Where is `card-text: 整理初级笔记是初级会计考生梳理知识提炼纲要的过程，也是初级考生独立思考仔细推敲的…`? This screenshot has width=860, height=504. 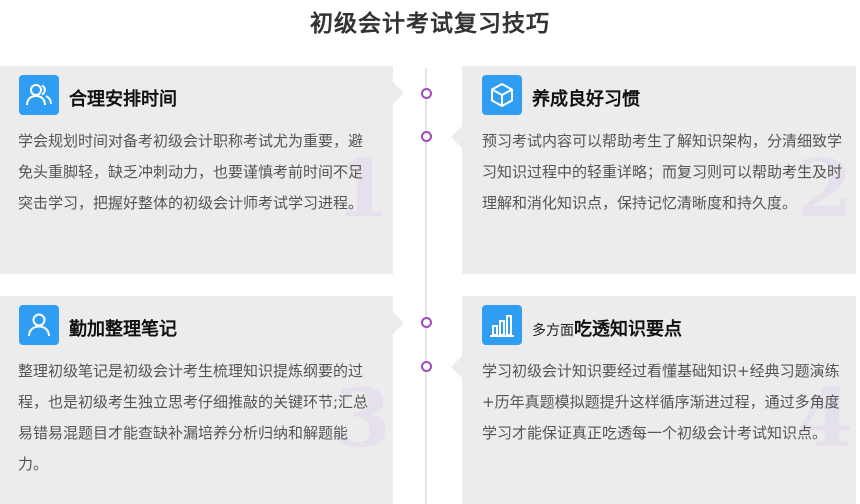 card-text: 整理初级笔记是初级会计考生梳理知识提炼纲要的过程，也是初级考生独立思考仔细推敲的… is located at coordinates (193, 417).